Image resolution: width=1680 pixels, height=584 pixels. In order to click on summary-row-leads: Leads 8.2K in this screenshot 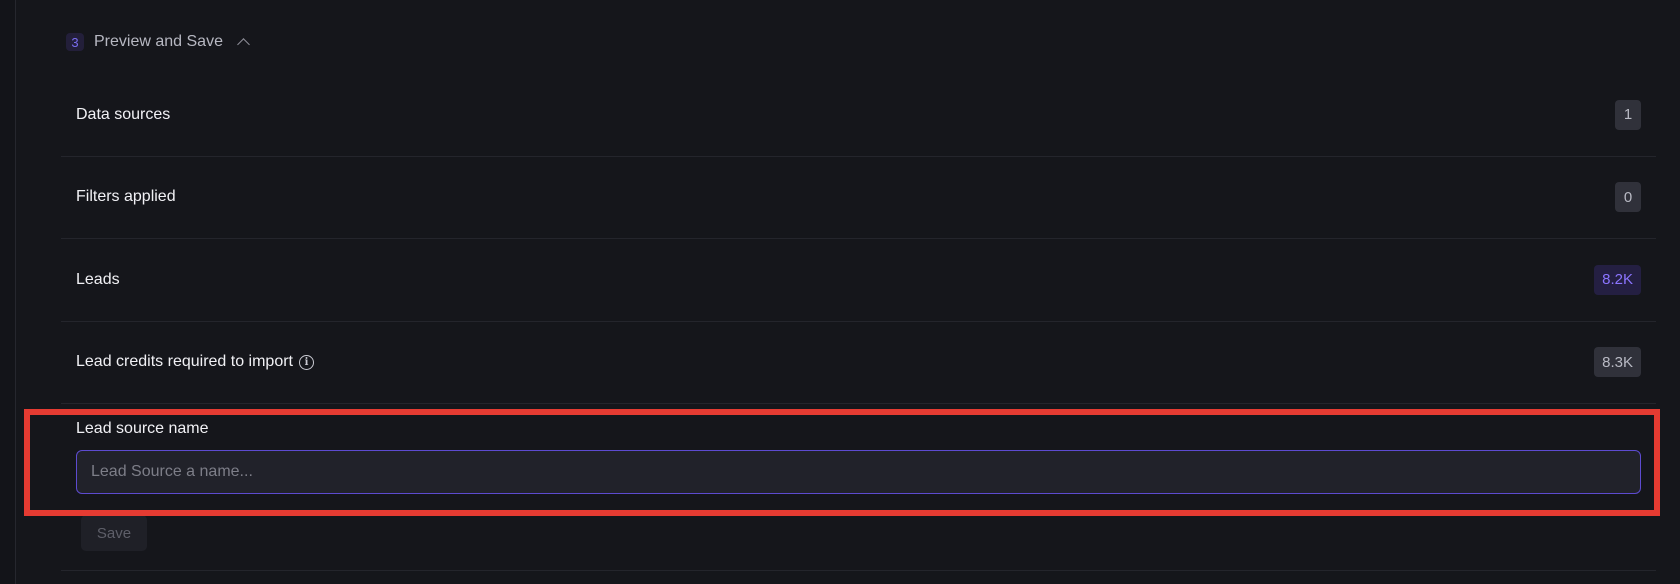, I will do `click(858, 280)`.